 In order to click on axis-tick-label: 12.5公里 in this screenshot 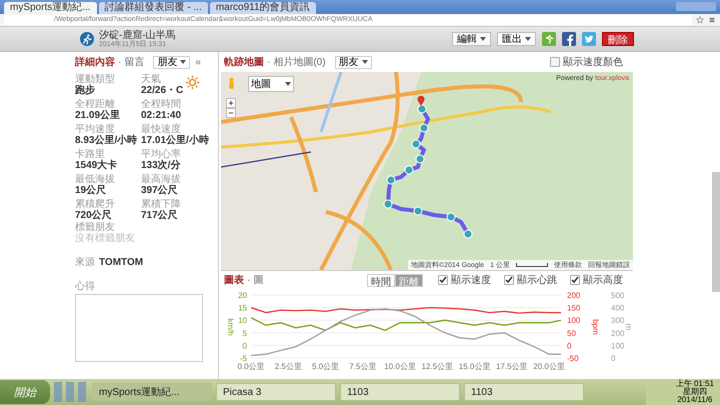, I will do `click(438, 366)`.